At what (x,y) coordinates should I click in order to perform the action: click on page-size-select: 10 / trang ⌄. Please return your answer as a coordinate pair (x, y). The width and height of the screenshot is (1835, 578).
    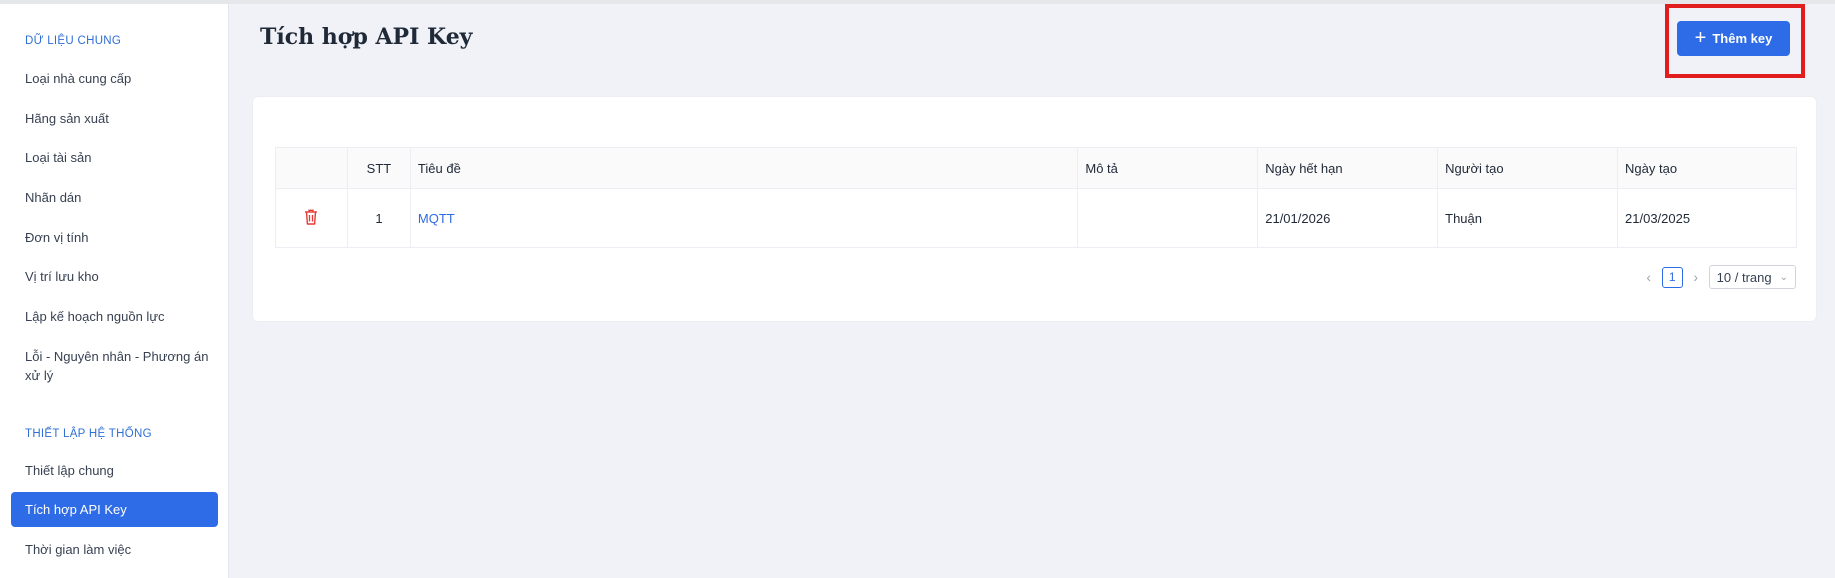
    Looking at the image, I should click on (1752, 277).